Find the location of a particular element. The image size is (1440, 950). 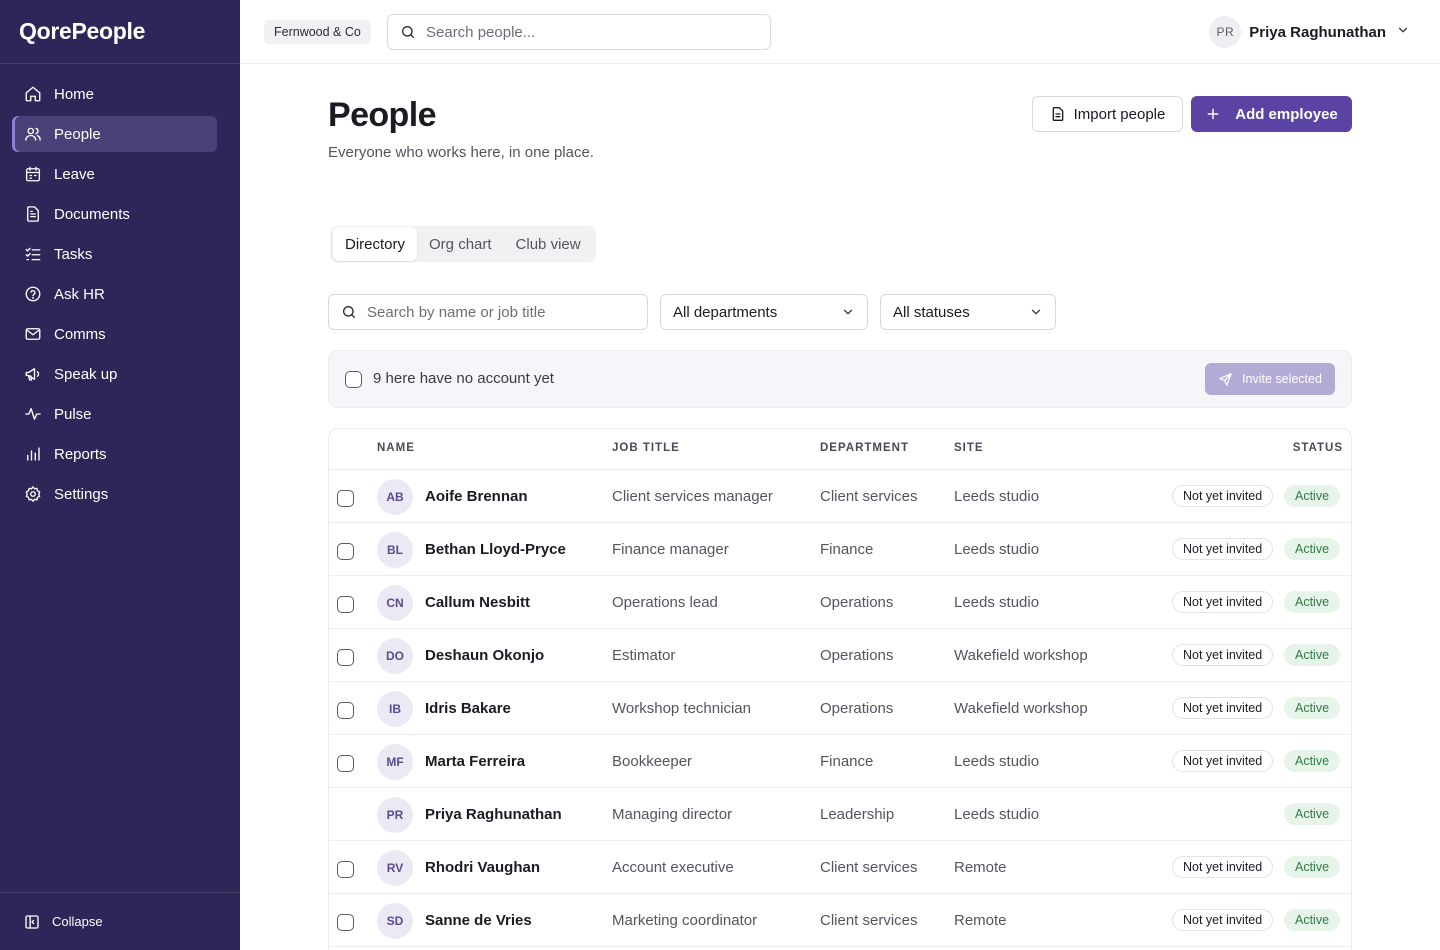

employee-name: Callum Nesbitt is located at coordinates (477, 602).